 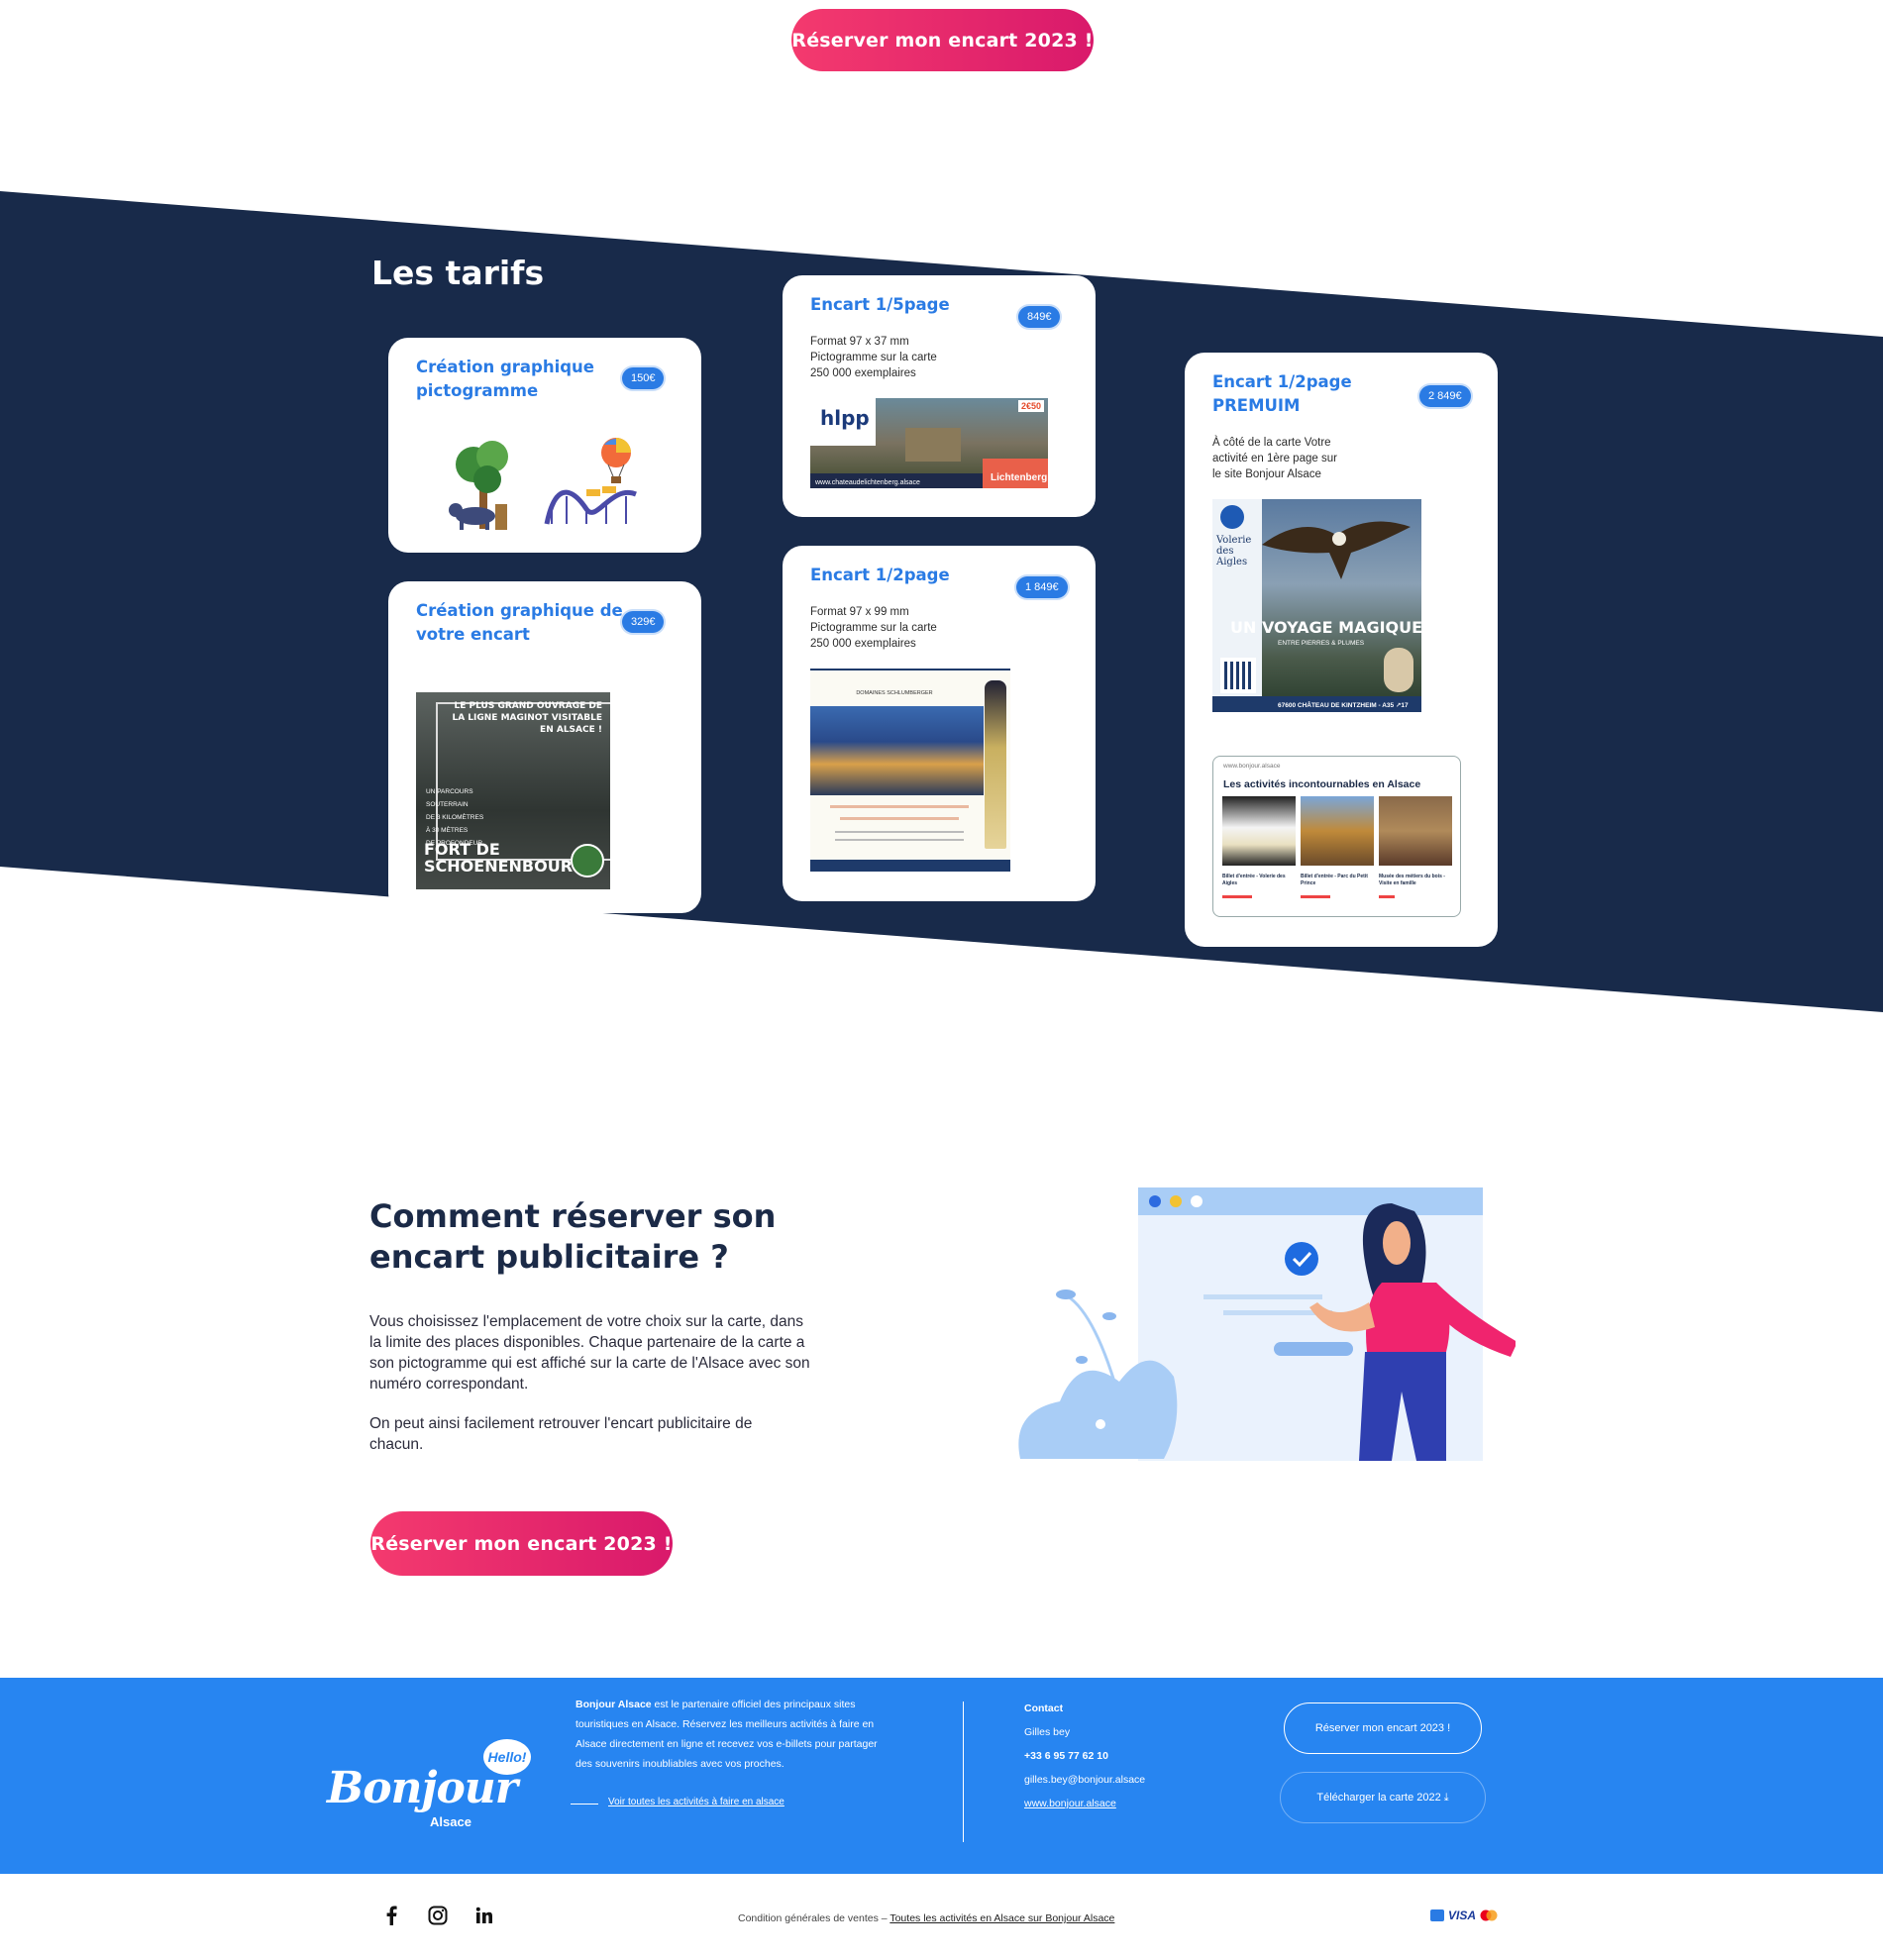 I want to click on contact-website-link: www.bonjour.alsace, so click(x=1084, y=1803).